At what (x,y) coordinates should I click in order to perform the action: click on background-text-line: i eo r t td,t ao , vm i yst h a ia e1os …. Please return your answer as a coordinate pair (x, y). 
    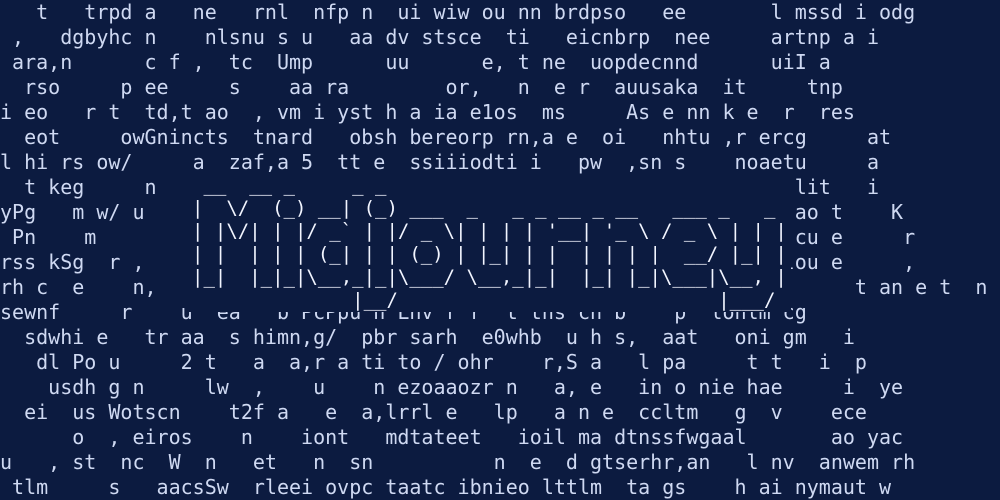
    Looking at the image, I should click on (427, 112).